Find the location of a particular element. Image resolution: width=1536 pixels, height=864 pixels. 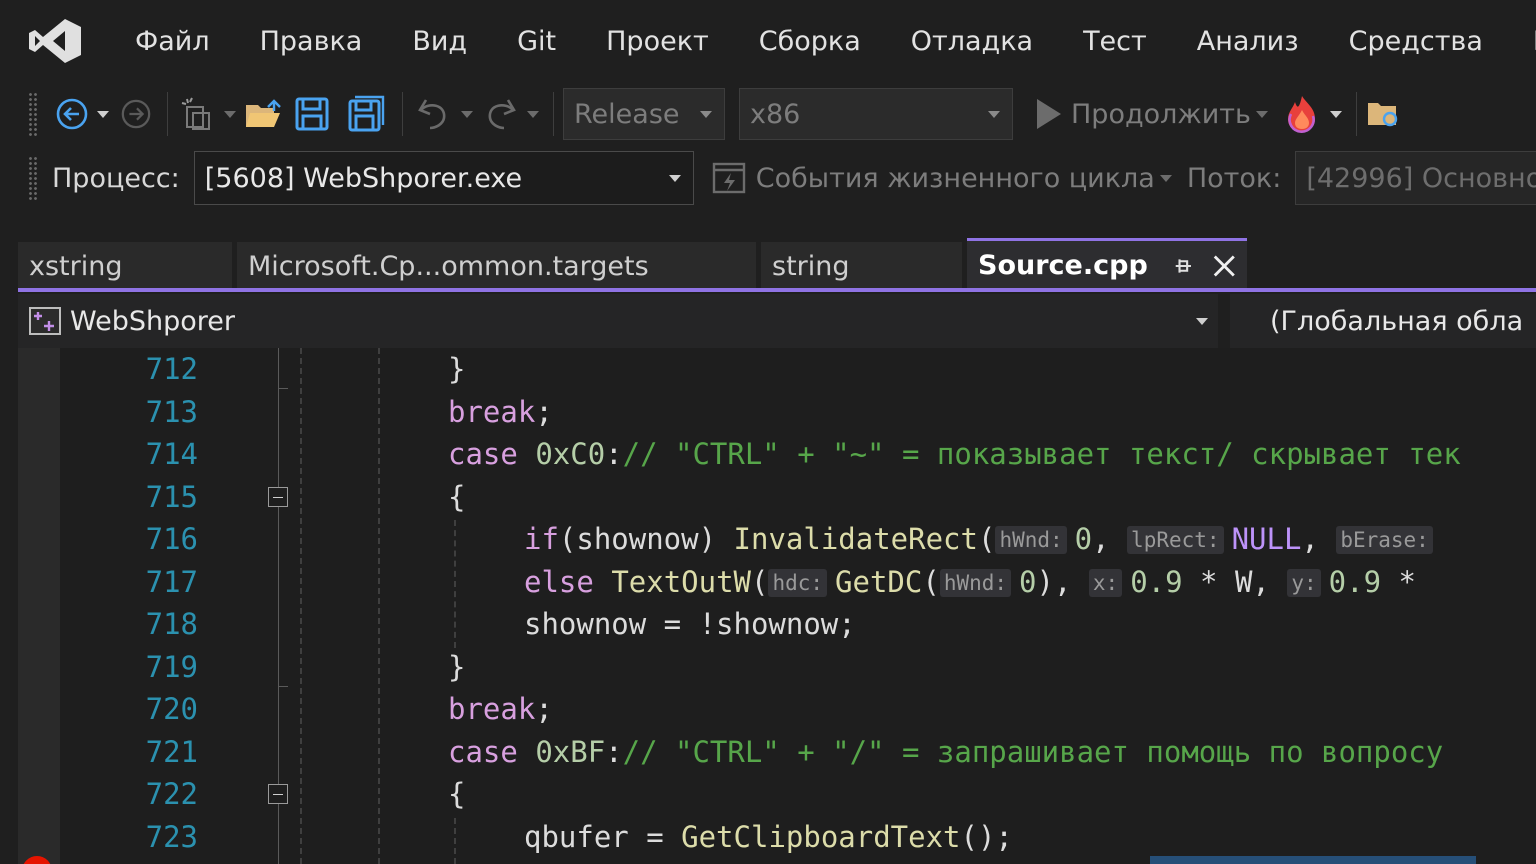

code-line: 720 break; is located at coordinates (777, 709).